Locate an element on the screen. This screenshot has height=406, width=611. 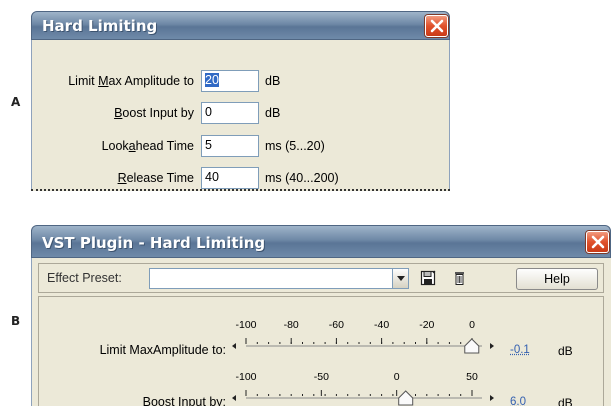
release-time-field: 40 is located at coordinates (230, 178).